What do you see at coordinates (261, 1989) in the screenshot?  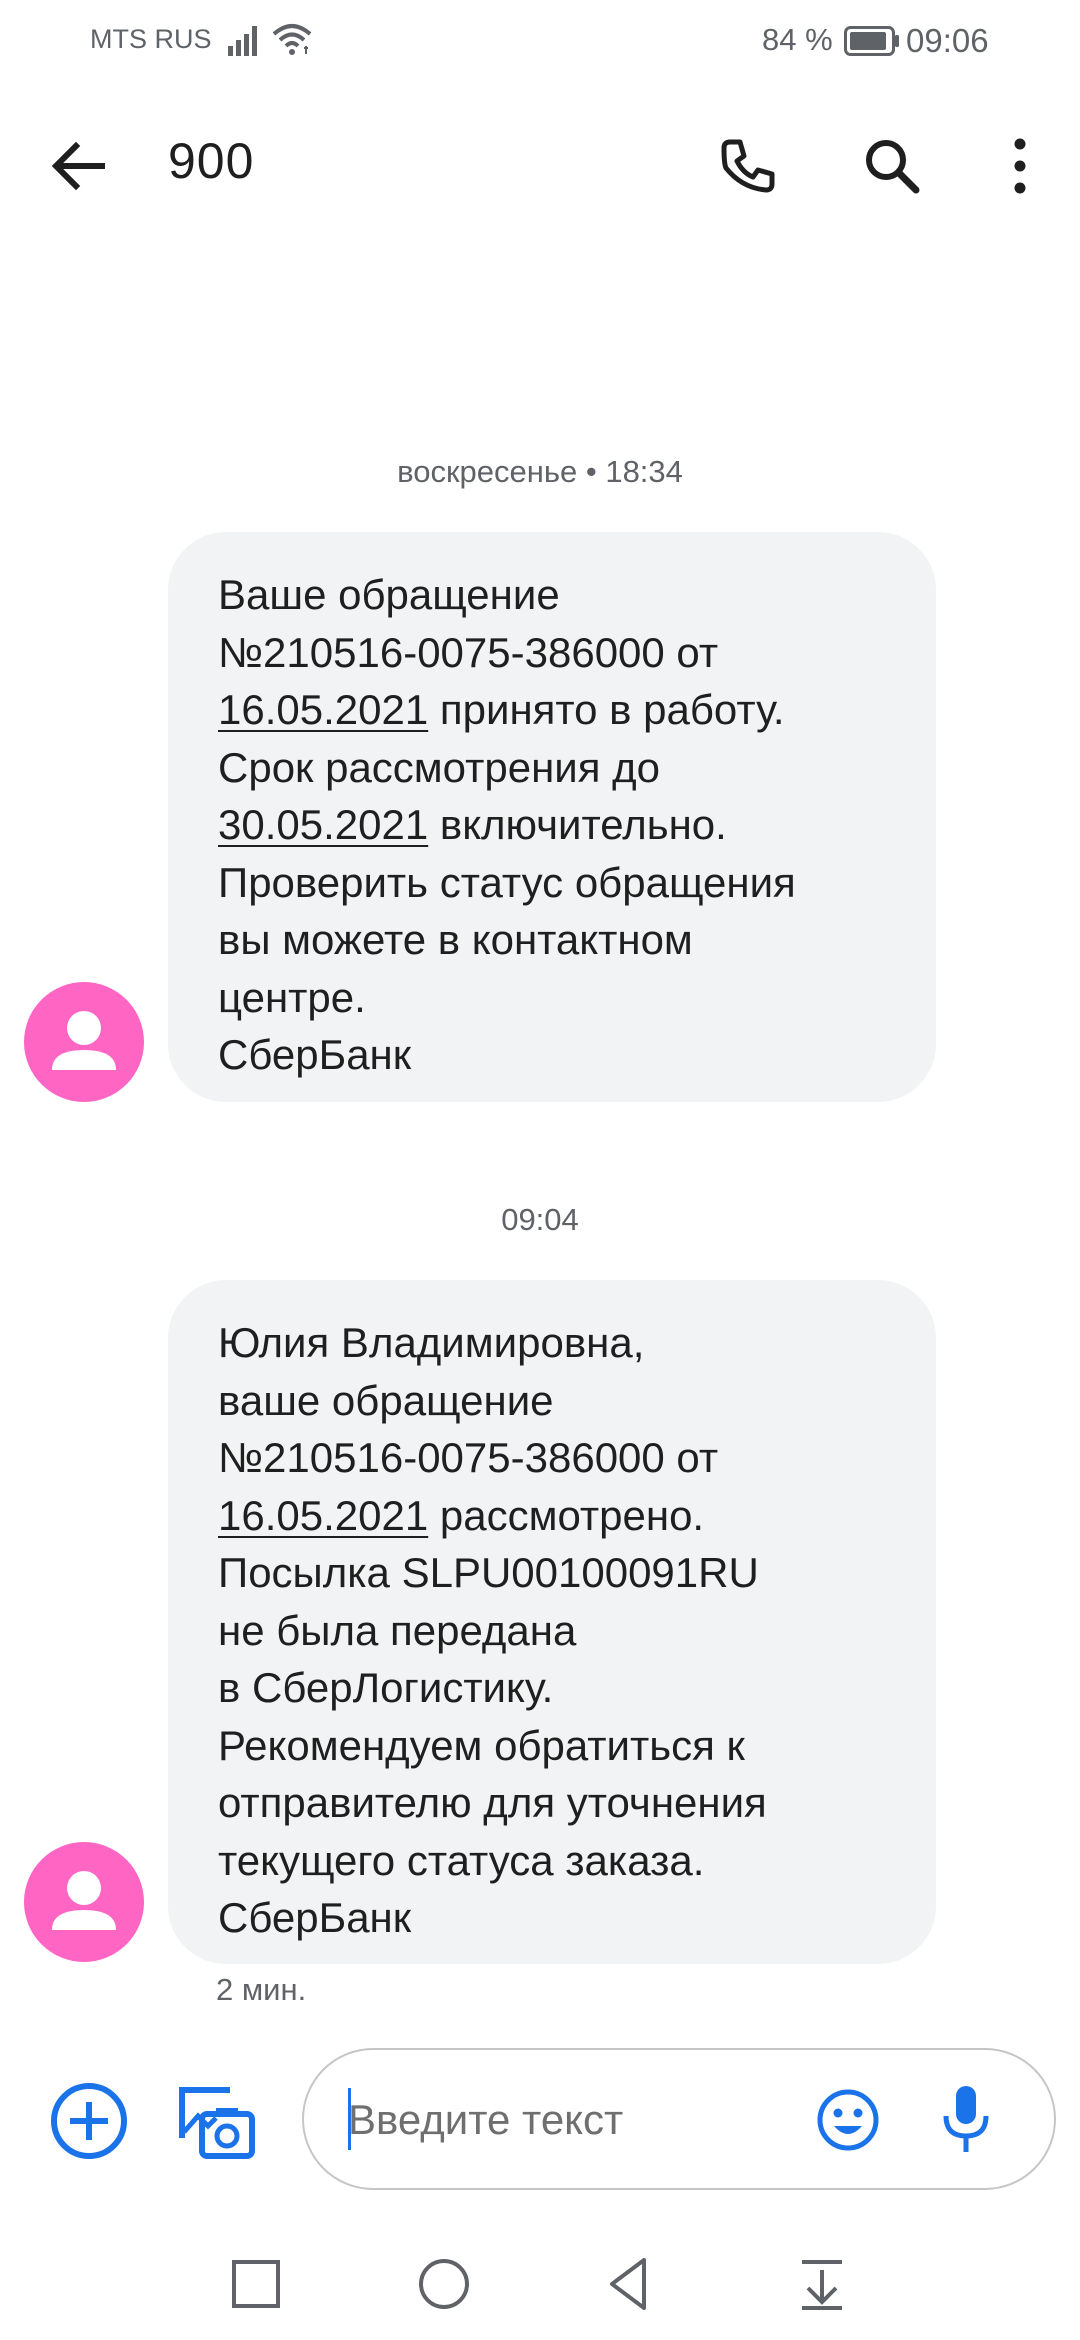 I see `message-time-ago: 2 мин.` at bounding box center [261, 1989].